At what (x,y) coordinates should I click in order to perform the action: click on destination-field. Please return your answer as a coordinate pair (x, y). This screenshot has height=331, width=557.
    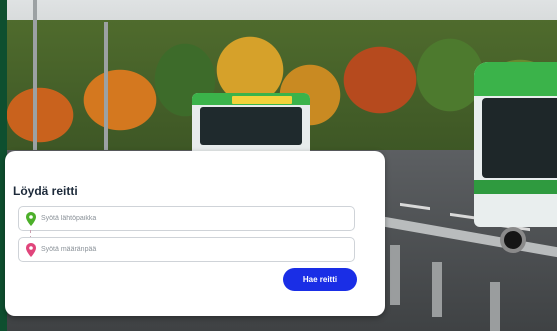
    Looking at the image, I should click on (186, 249).